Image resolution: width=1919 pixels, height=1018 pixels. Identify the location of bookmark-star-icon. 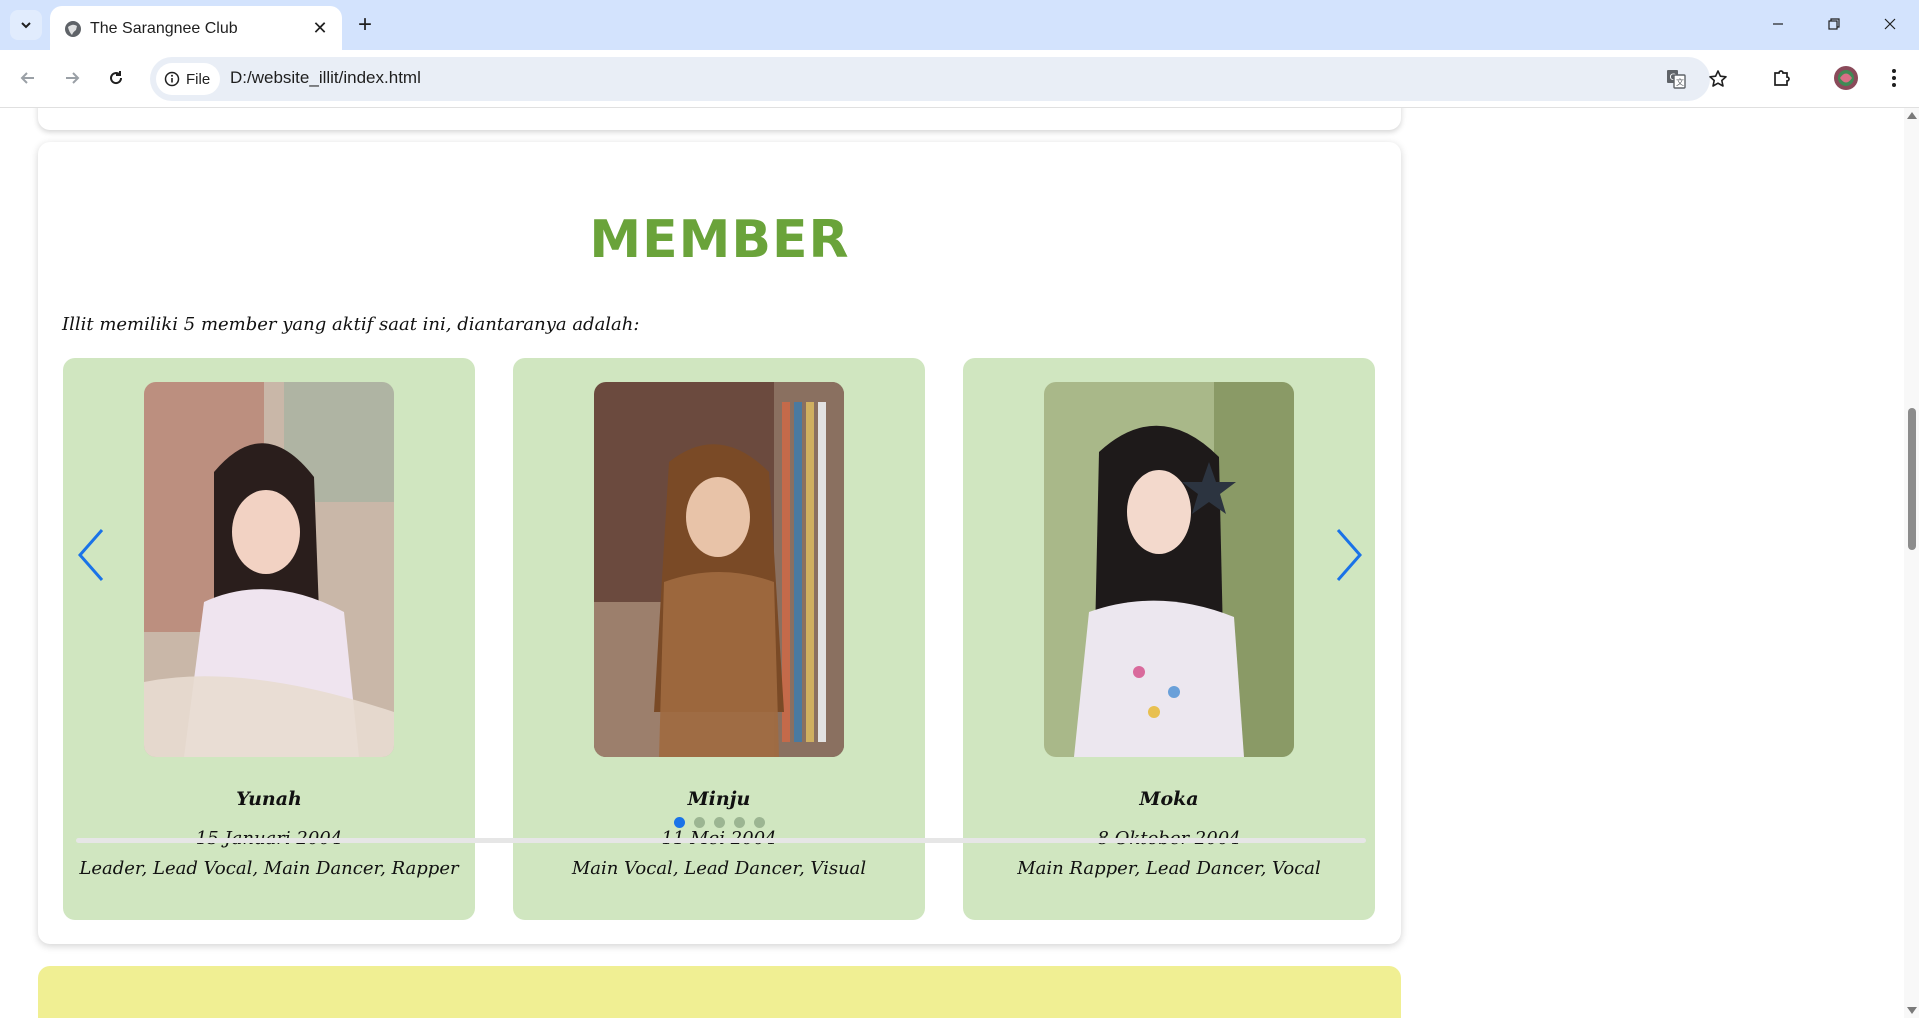
(1718, 79).